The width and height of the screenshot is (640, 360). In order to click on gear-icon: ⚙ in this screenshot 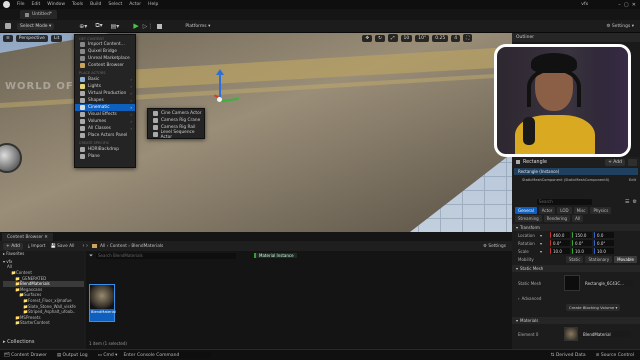, I will do `click(635, 202)`.